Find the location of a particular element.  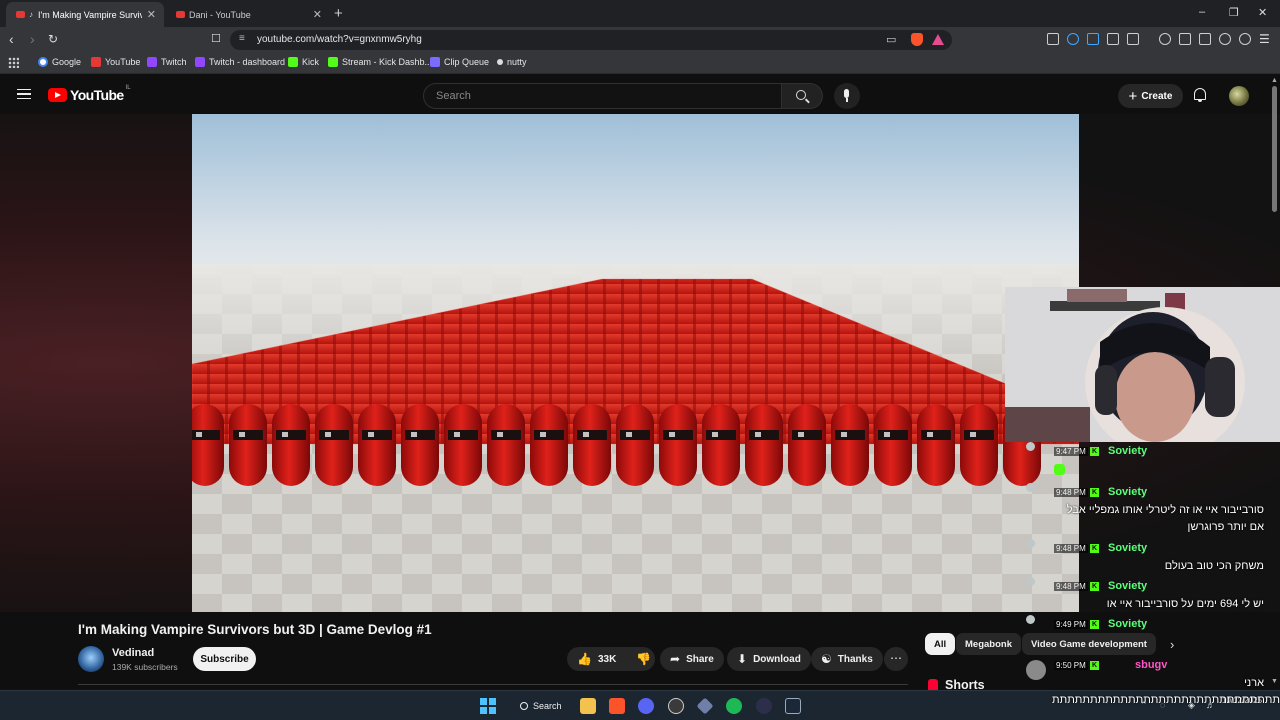

app-icon is located at coordinates (705, 706).